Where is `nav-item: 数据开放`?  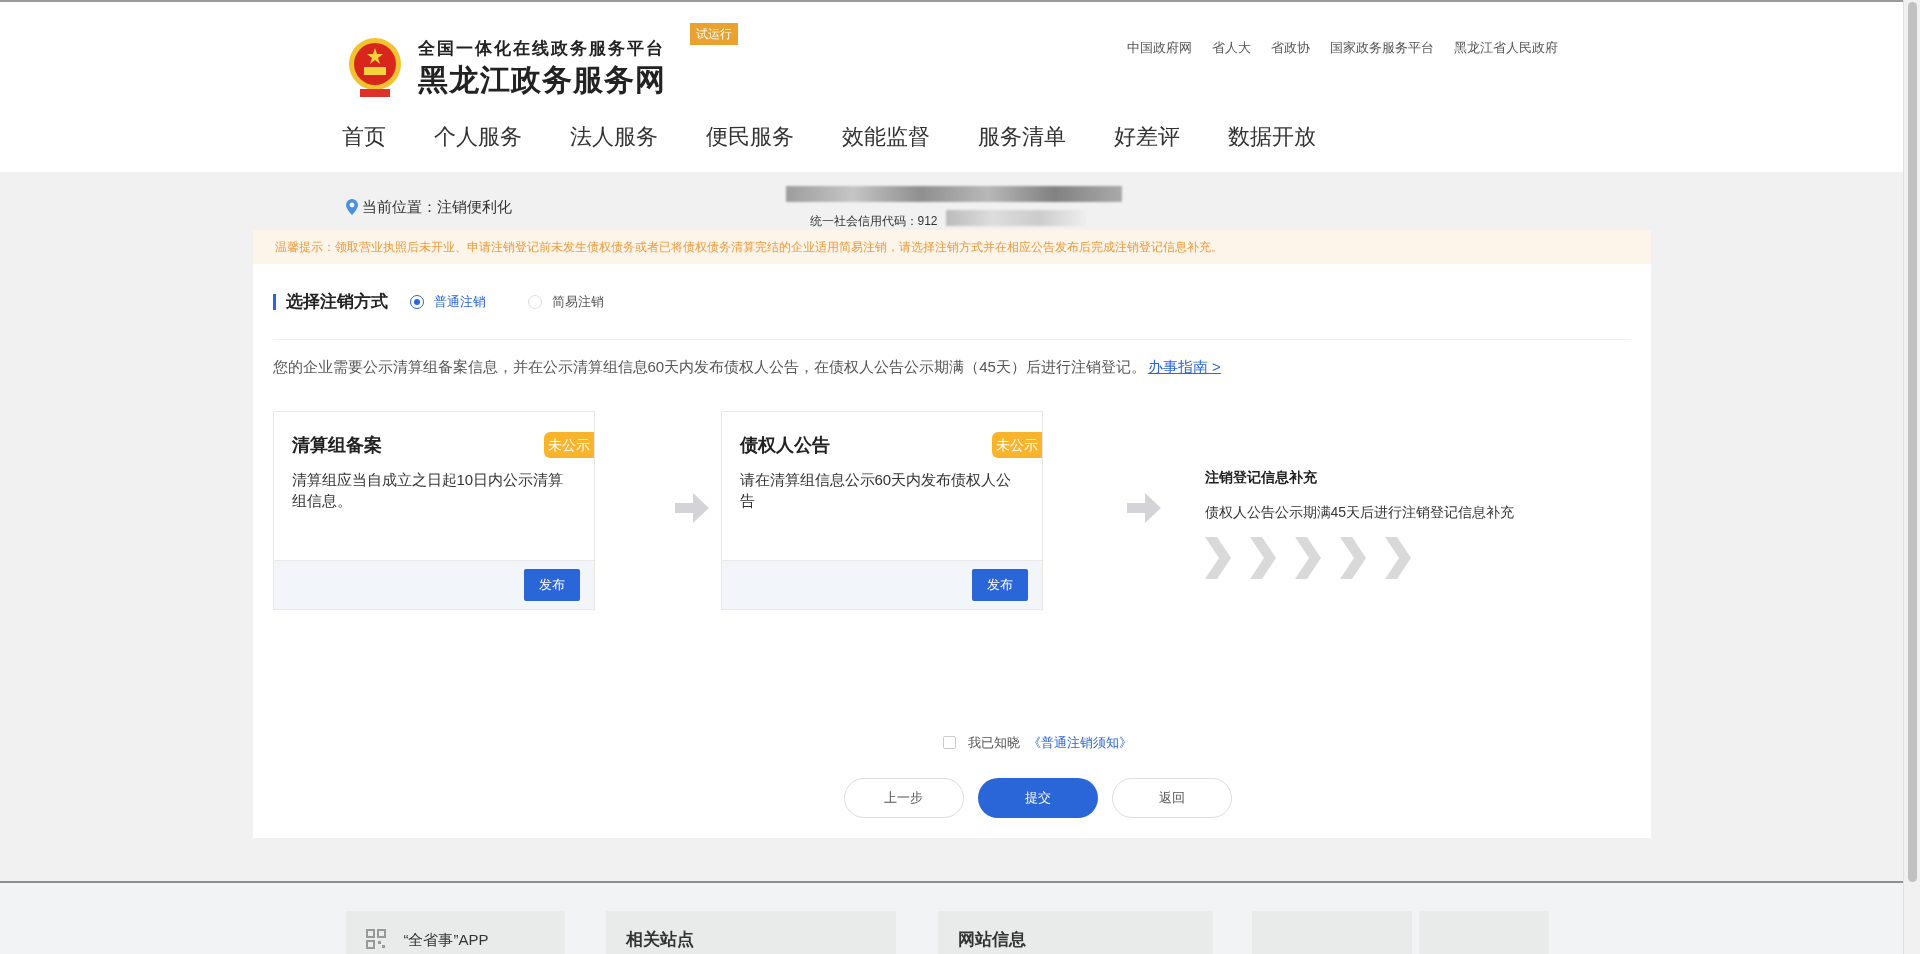
nav-item: 数据开放 is located at coordinates (1271, 136).